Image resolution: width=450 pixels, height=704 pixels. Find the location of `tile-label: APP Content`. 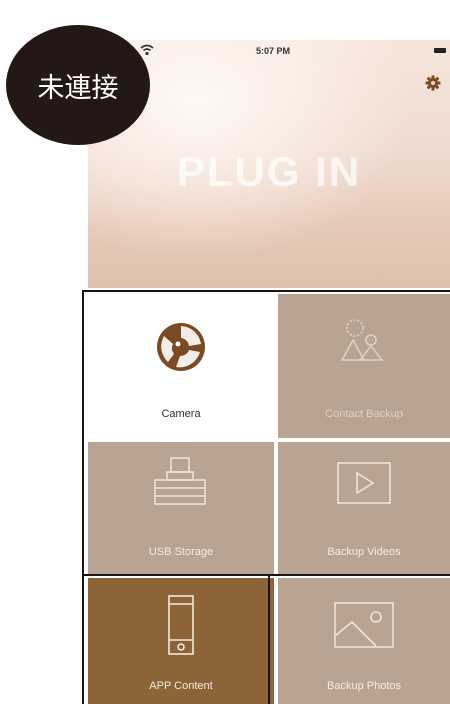

tile-label: APP Content is located at coordinates (181, 686).